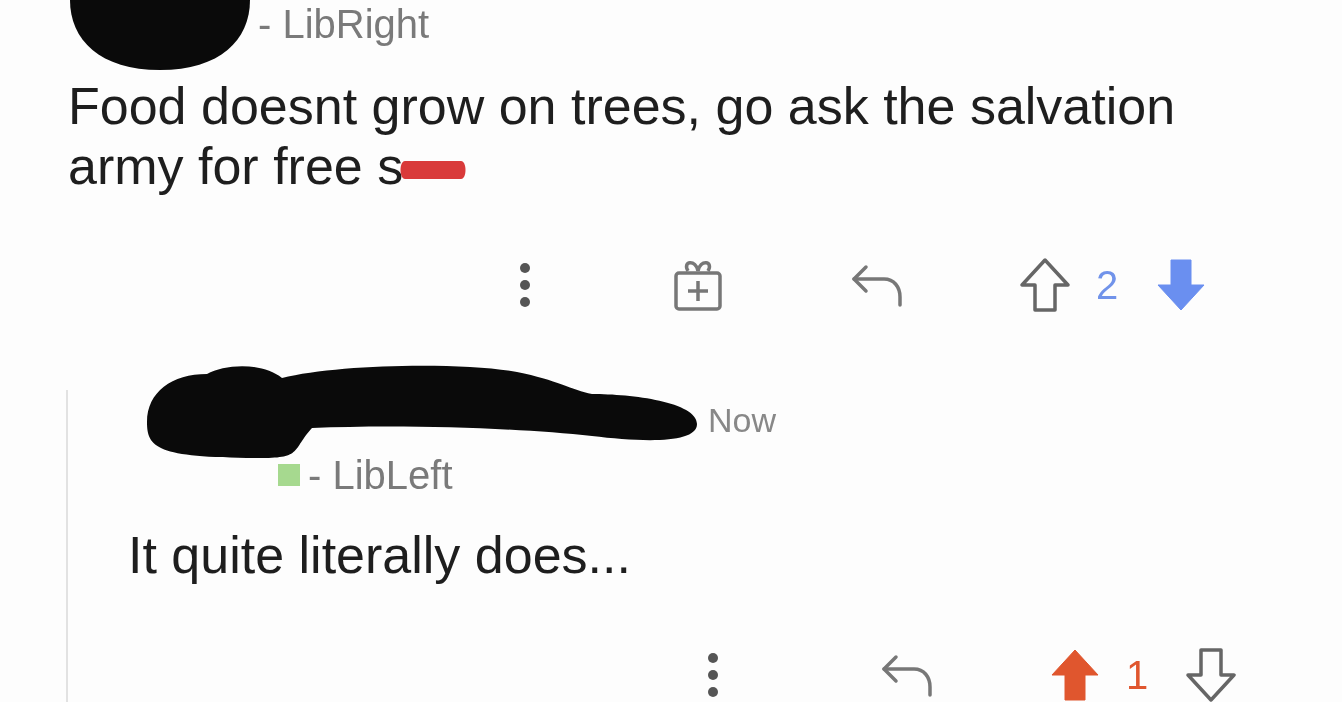  I want to click on vote-score: 2, so click(1107, 285).